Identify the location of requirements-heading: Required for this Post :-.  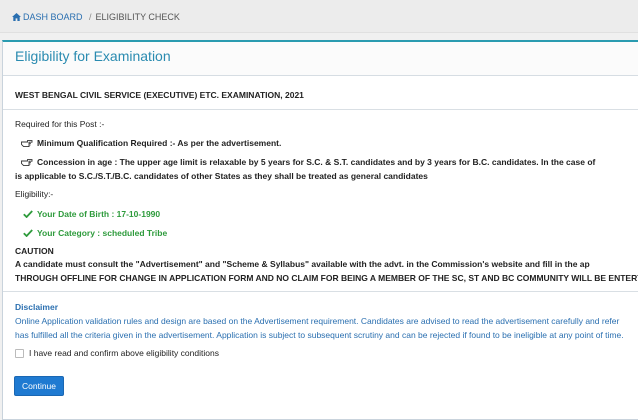
(60, 124).